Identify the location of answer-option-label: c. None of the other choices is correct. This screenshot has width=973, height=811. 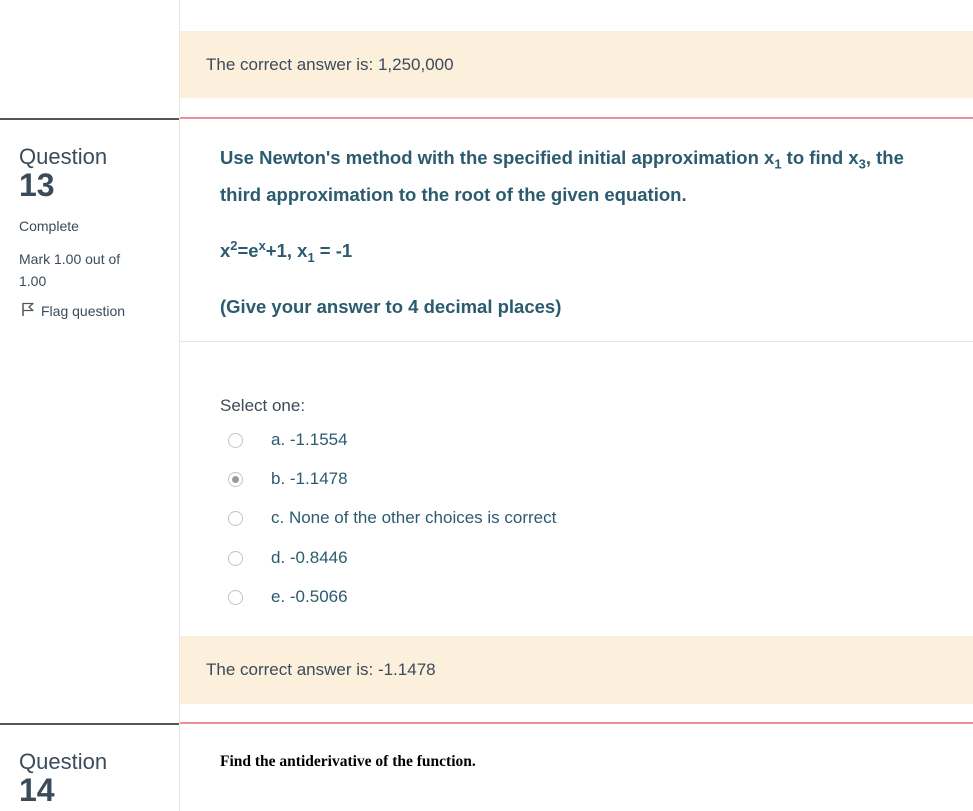
(414, 517).